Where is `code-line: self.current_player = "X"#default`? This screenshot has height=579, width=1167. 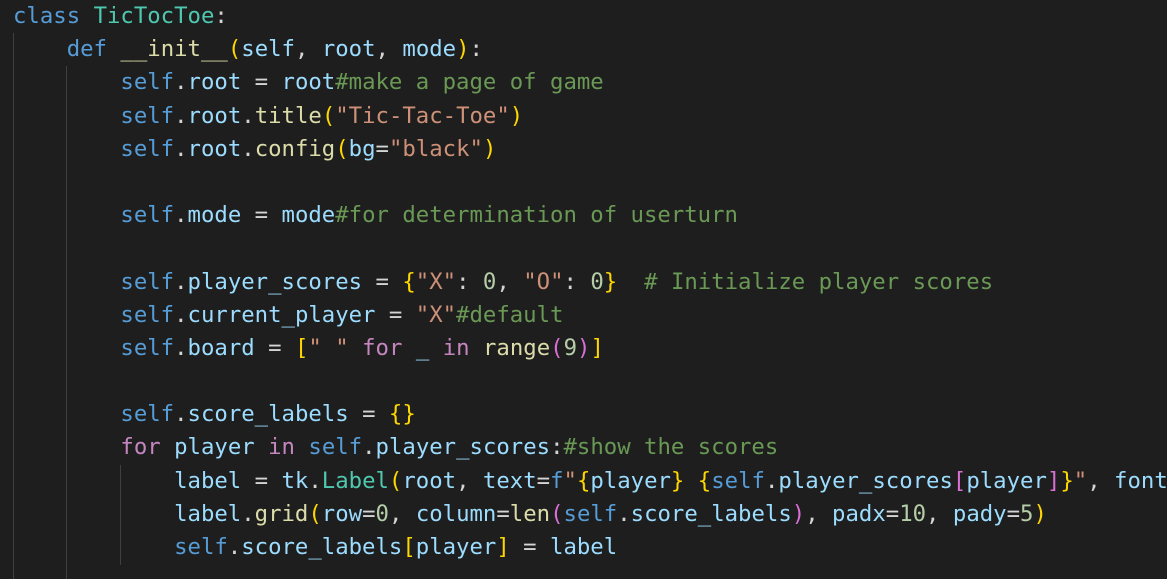
code-line: self.current_player = "X"#default is located at coordinates (590, 315).